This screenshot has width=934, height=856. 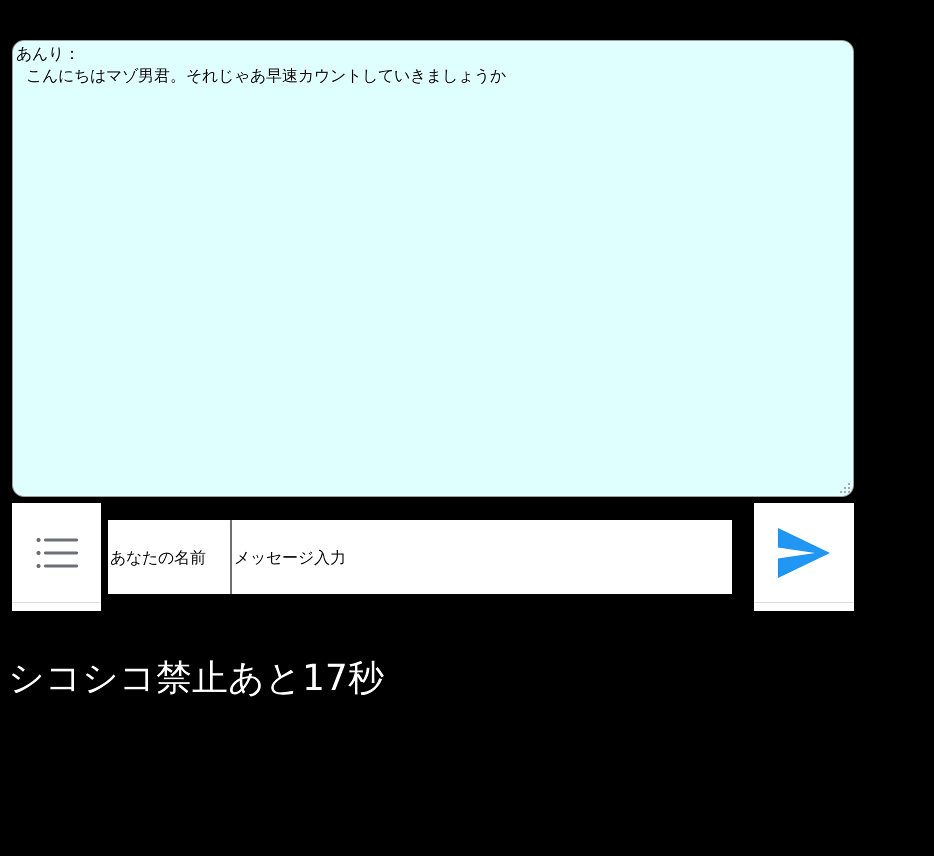 What do you see at coordinates (196, 678) in the screenshot?
I see `countdown-text: シコシコ禁止あと17秒` at bounding box center [196, 678].